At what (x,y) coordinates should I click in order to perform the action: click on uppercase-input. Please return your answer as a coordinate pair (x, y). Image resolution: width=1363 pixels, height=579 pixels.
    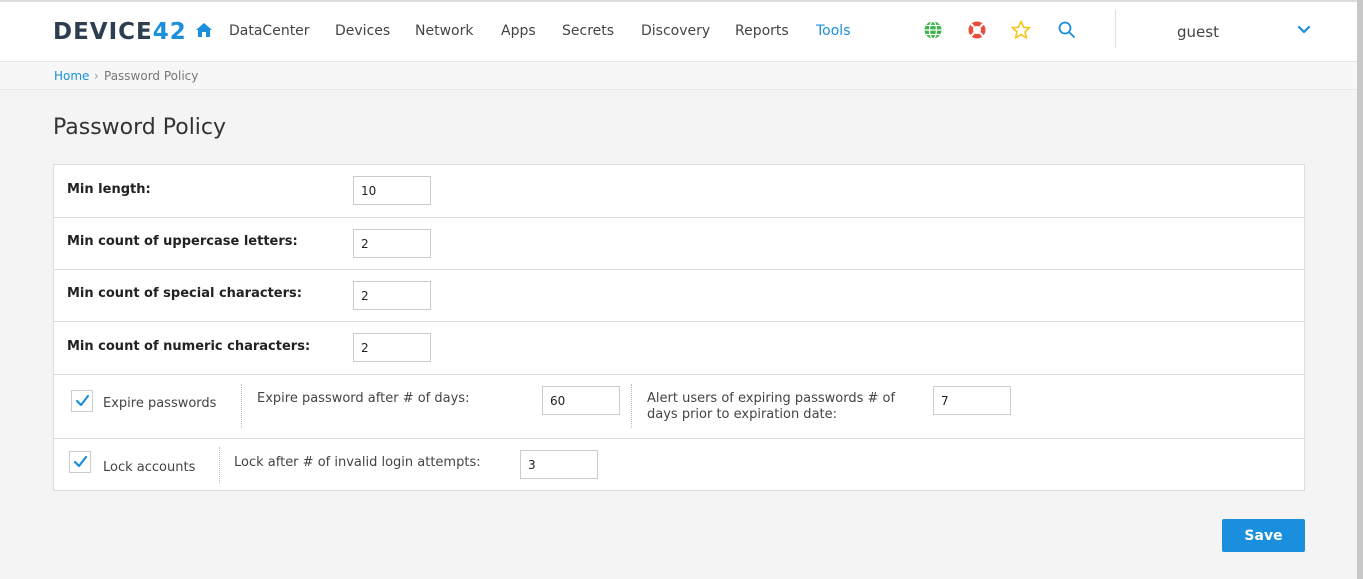
    Looking at the image, I should click on (392, 243).